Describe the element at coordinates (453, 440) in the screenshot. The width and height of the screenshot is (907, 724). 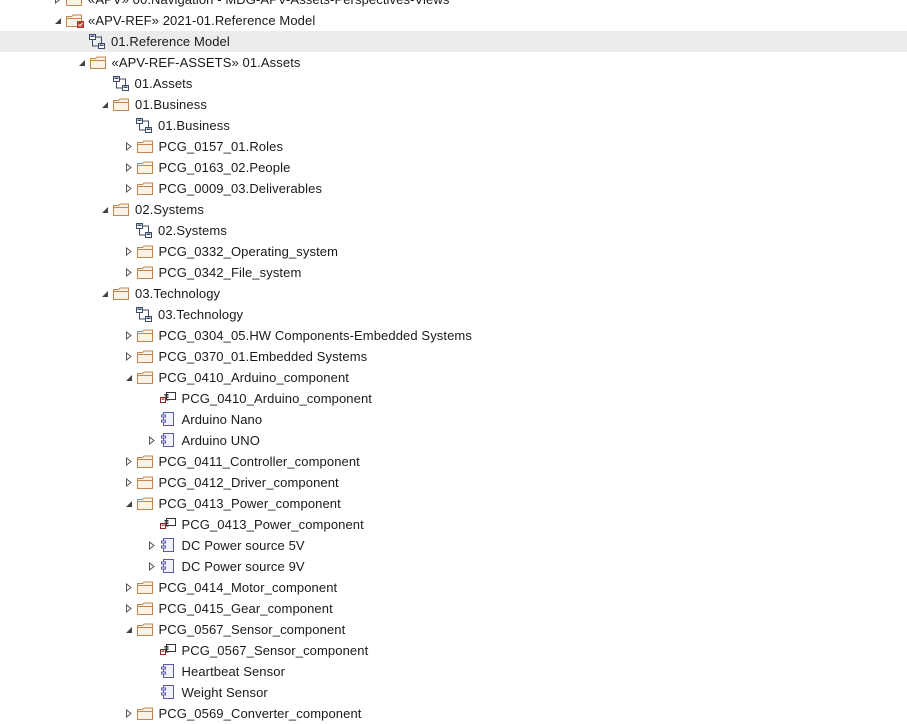
I see `tree-item: Arduino UNO` at that location.